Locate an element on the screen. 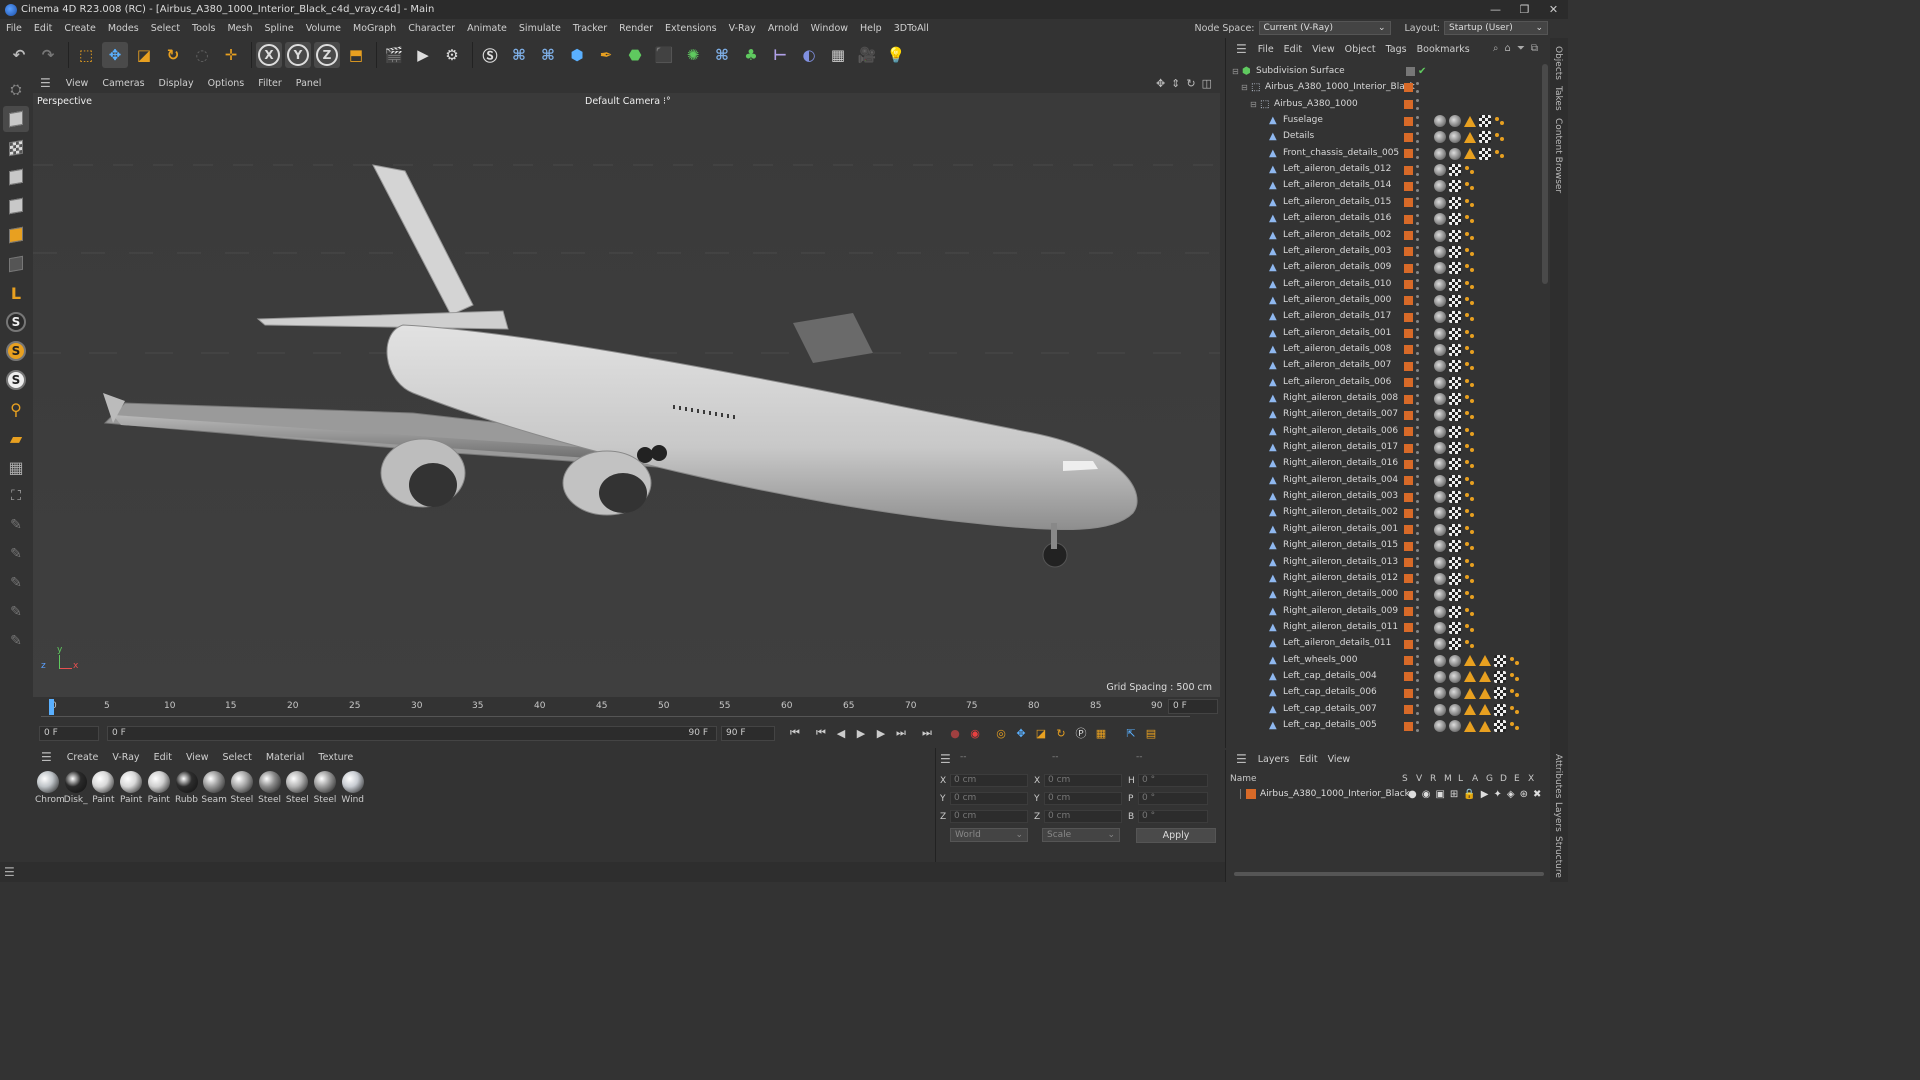 This screenshot has width=1920, height=1080. object-row: ▲ Right_aileron_details_000 is located at coordinates (1383, 595).